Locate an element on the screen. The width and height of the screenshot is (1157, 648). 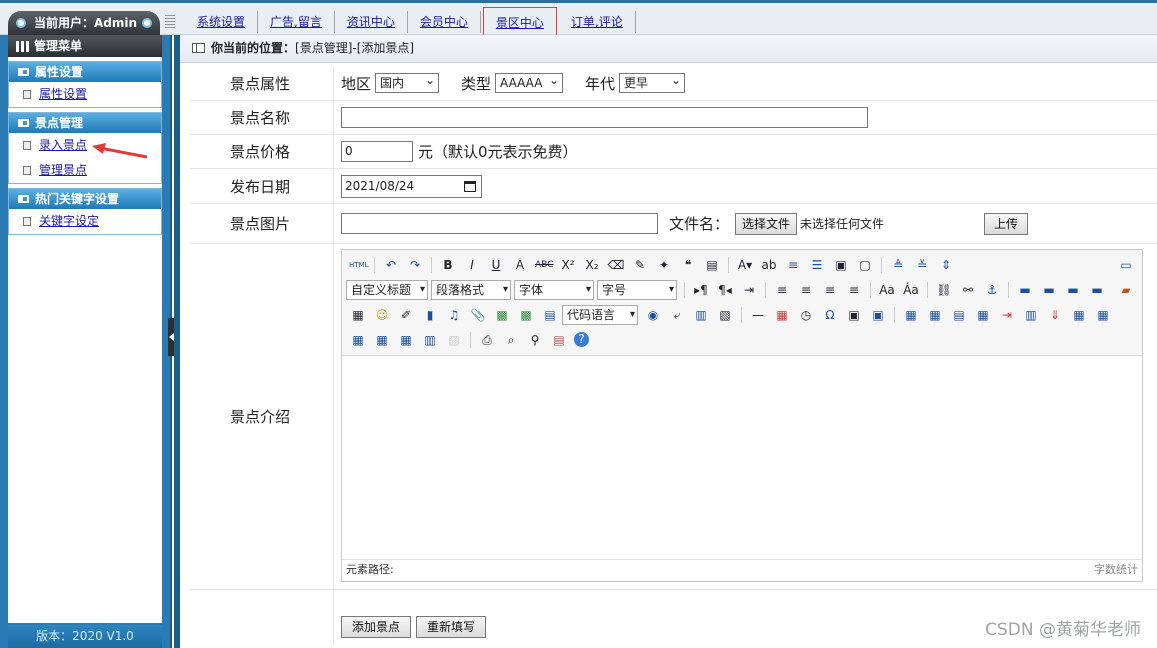
upload-button: 上传 is located at coordinates (1006, 223).